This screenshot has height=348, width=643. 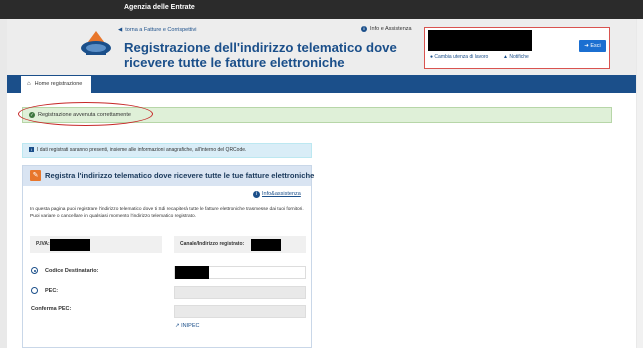 I want to click on redacted-piva, so click(x=70, y=245).